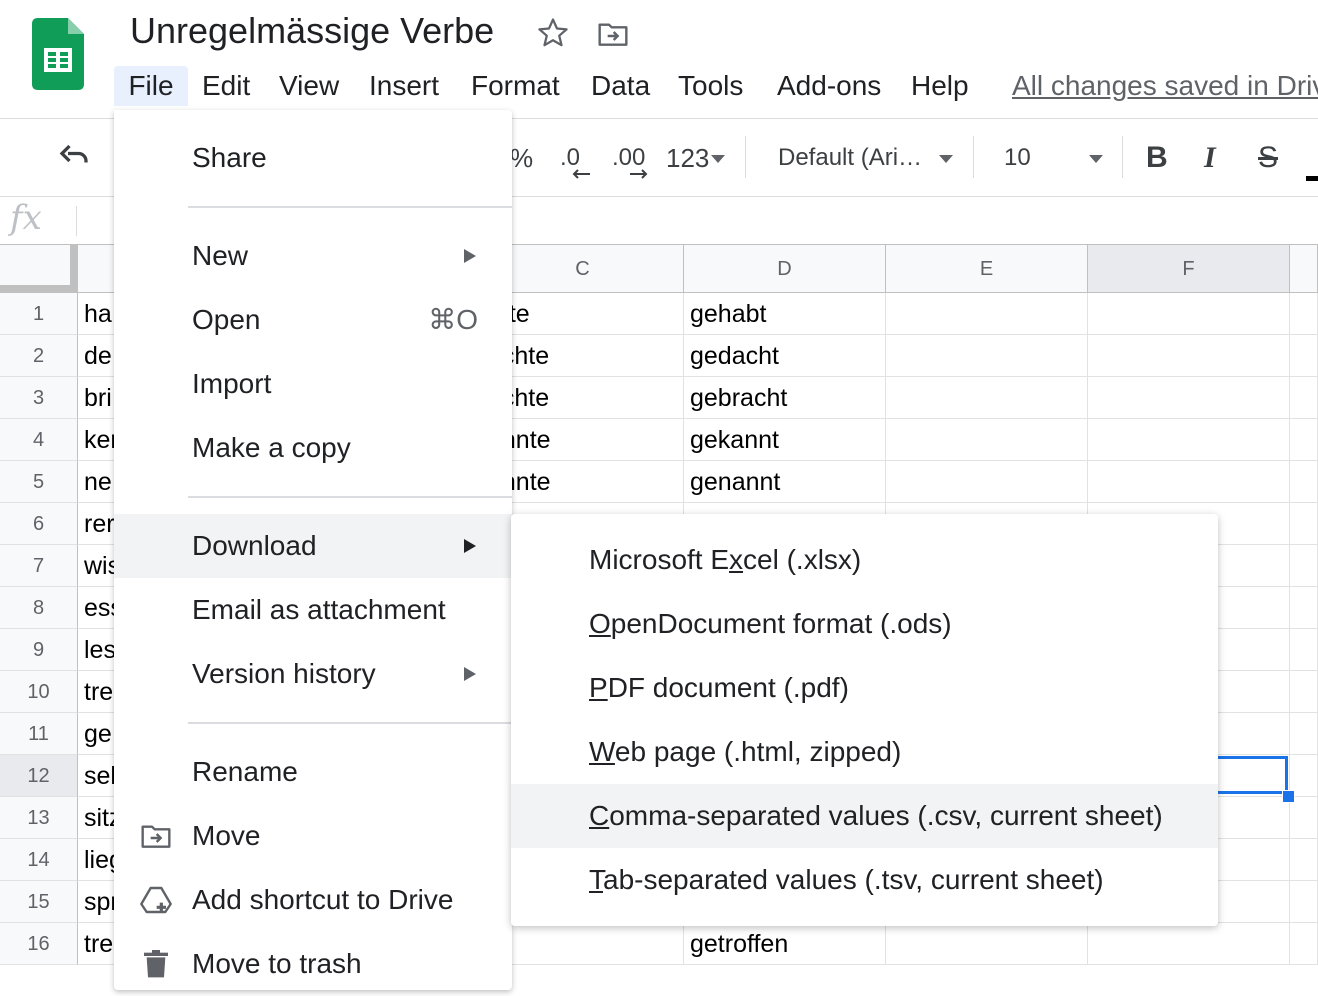  Describe the element at coordinates (785, 398) in the screenshot. I see `cell-d: gebracht` at that location.